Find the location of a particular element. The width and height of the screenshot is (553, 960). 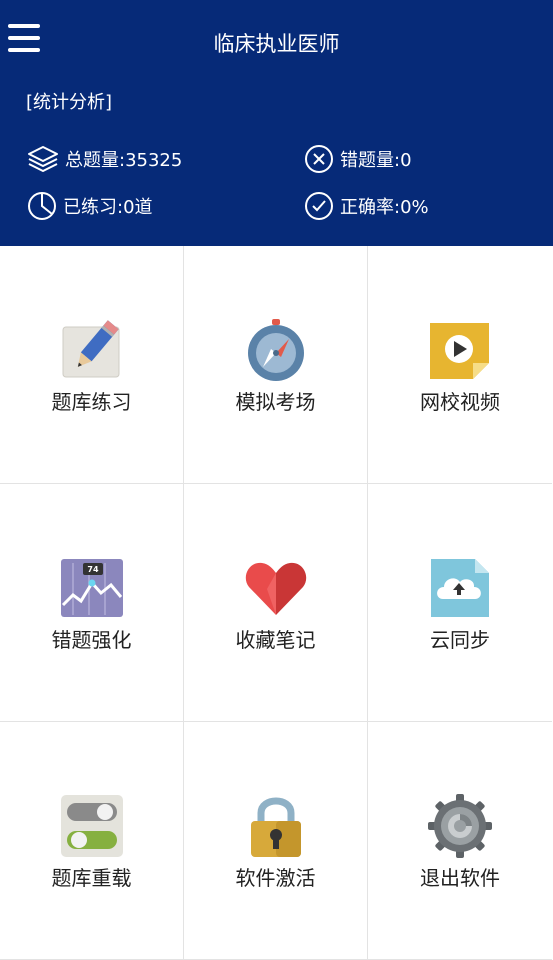

menu-label: 模拟考场 is located at coordinates (275, 402).